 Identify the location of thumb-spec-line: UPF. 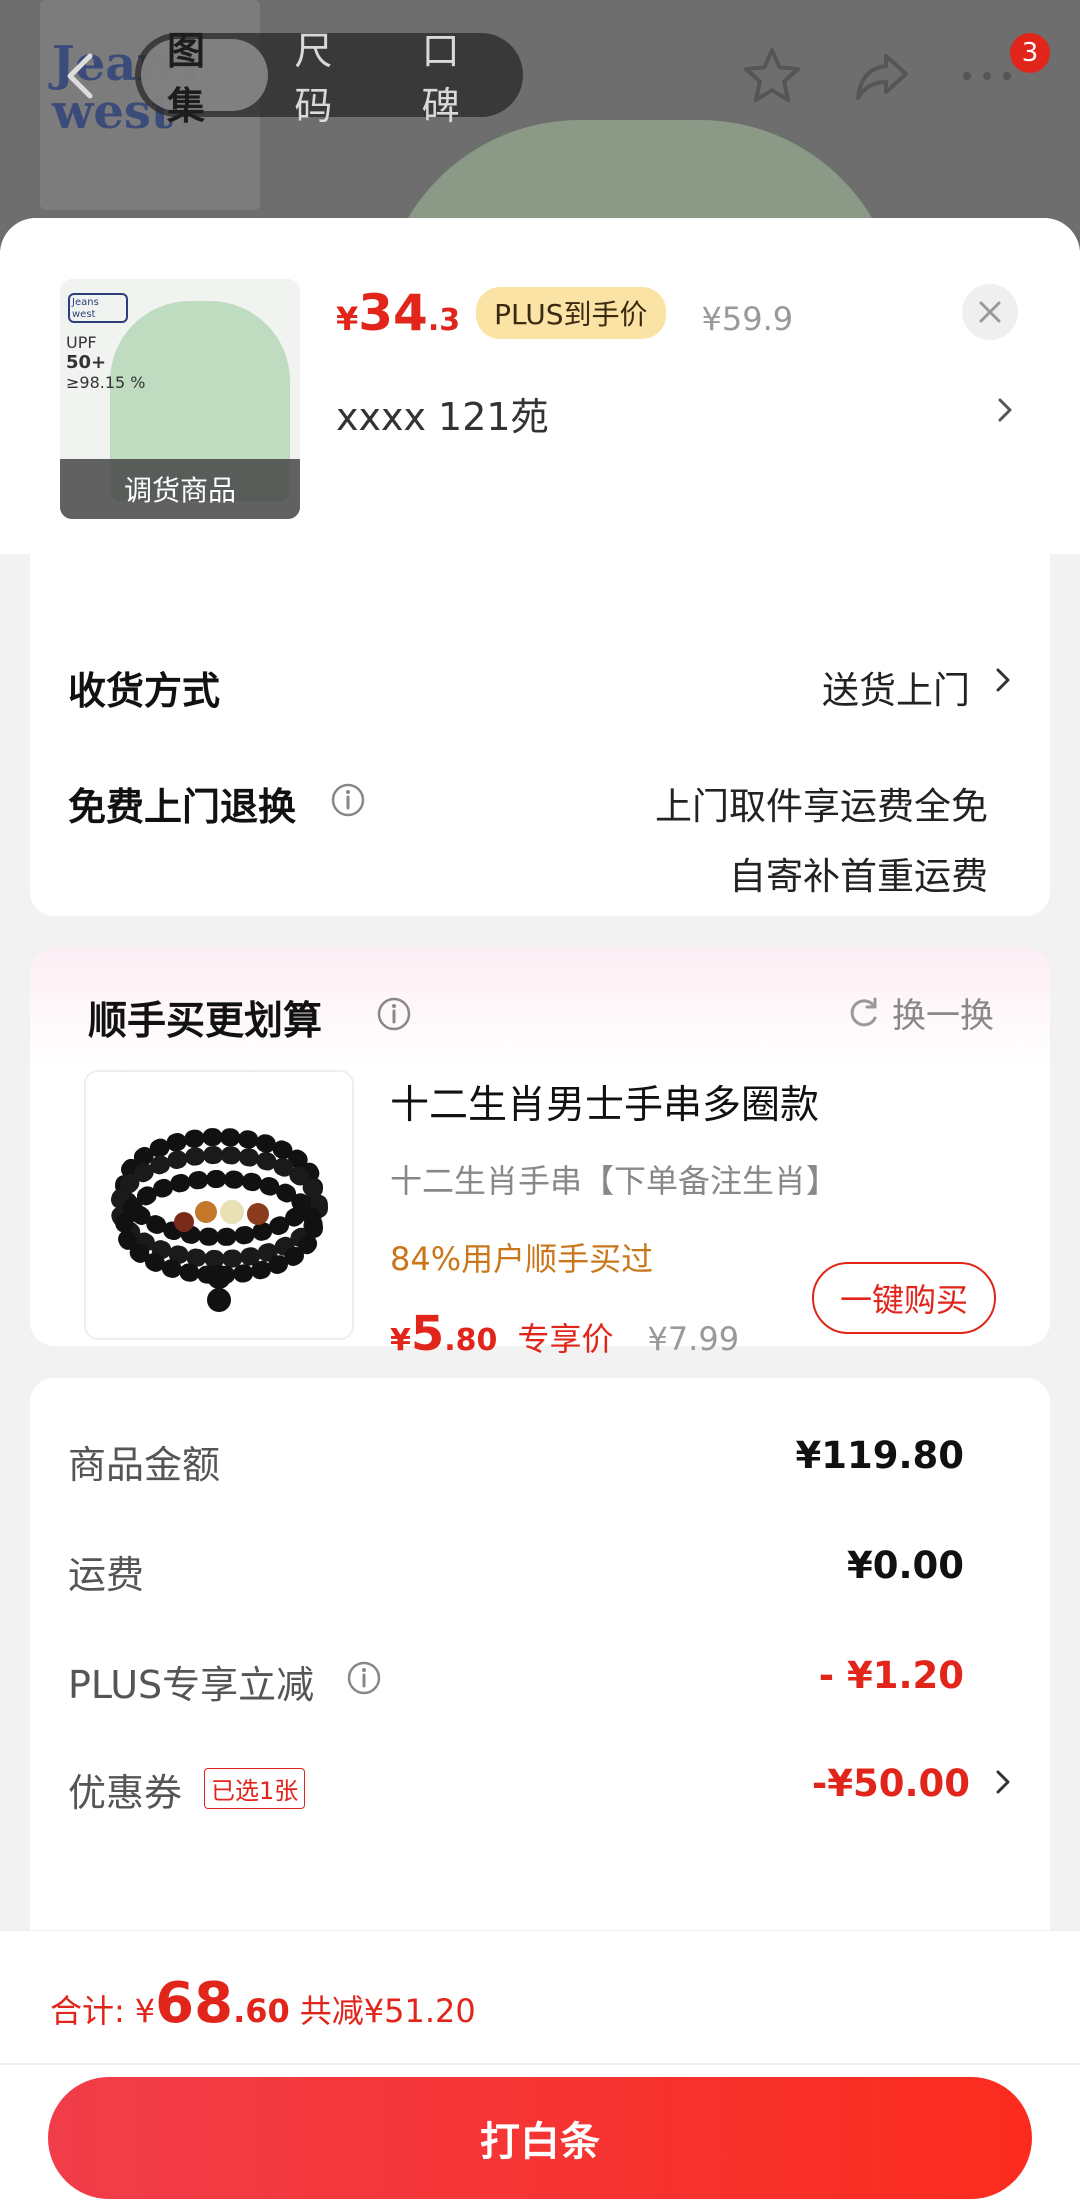
(81, 342).